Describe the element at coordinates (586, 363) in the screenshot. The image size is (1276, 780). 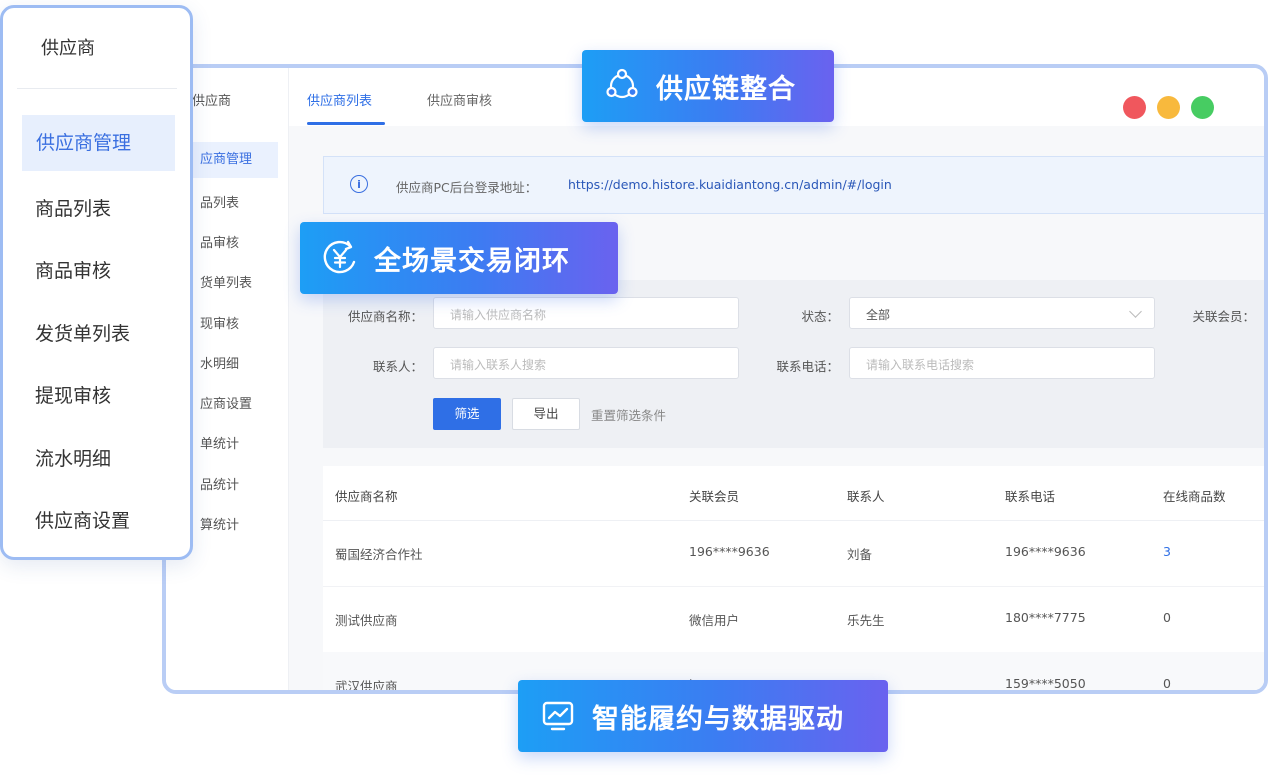
I see `contact-input: 请输入联系人搜索` at that location.